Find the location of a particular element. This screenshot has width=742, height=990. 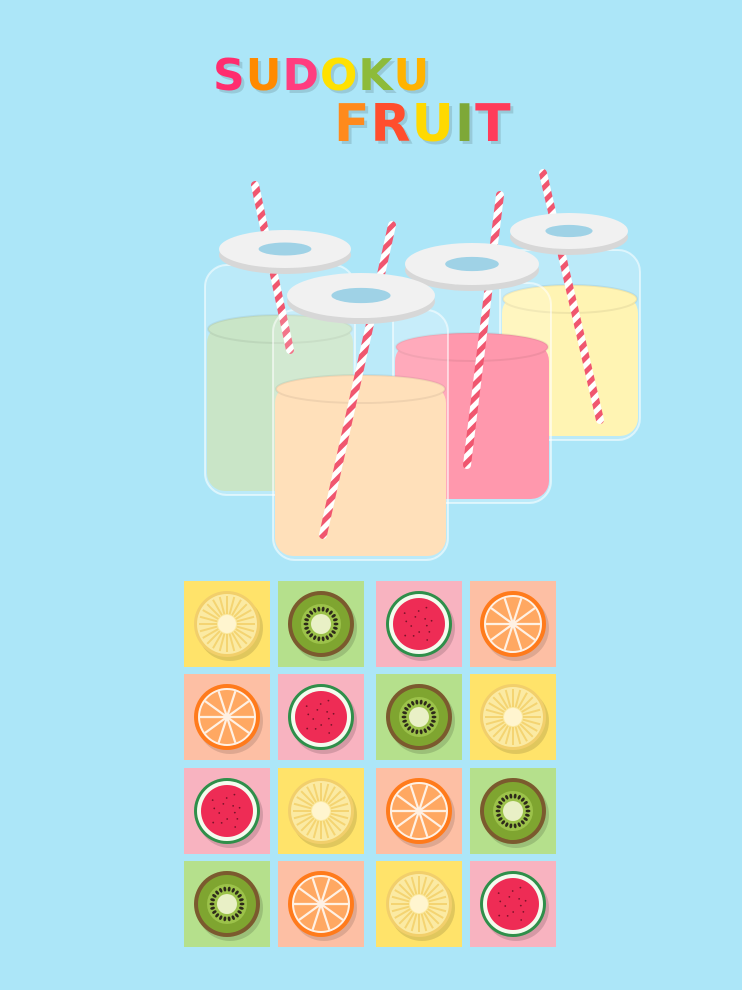

title-letter: T is located at coordinates (493, 124).